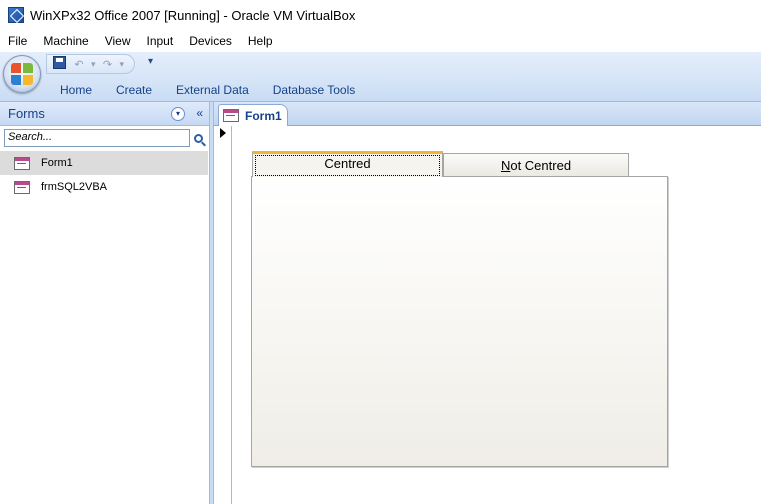 Image resolution: width=761 pixels, height=504 pixels. I want to click on redo-icon: ↷, so click(108, 64).